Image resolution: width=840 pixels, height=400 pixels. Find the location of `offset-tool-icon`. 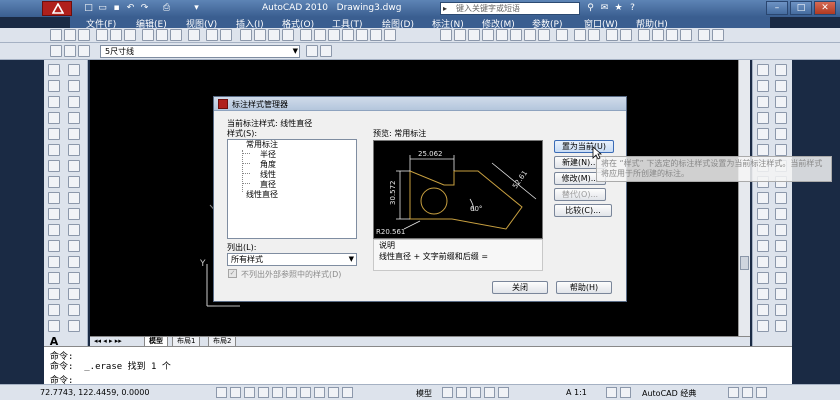

offset-tool-icon is located at coordinates (74, 134).